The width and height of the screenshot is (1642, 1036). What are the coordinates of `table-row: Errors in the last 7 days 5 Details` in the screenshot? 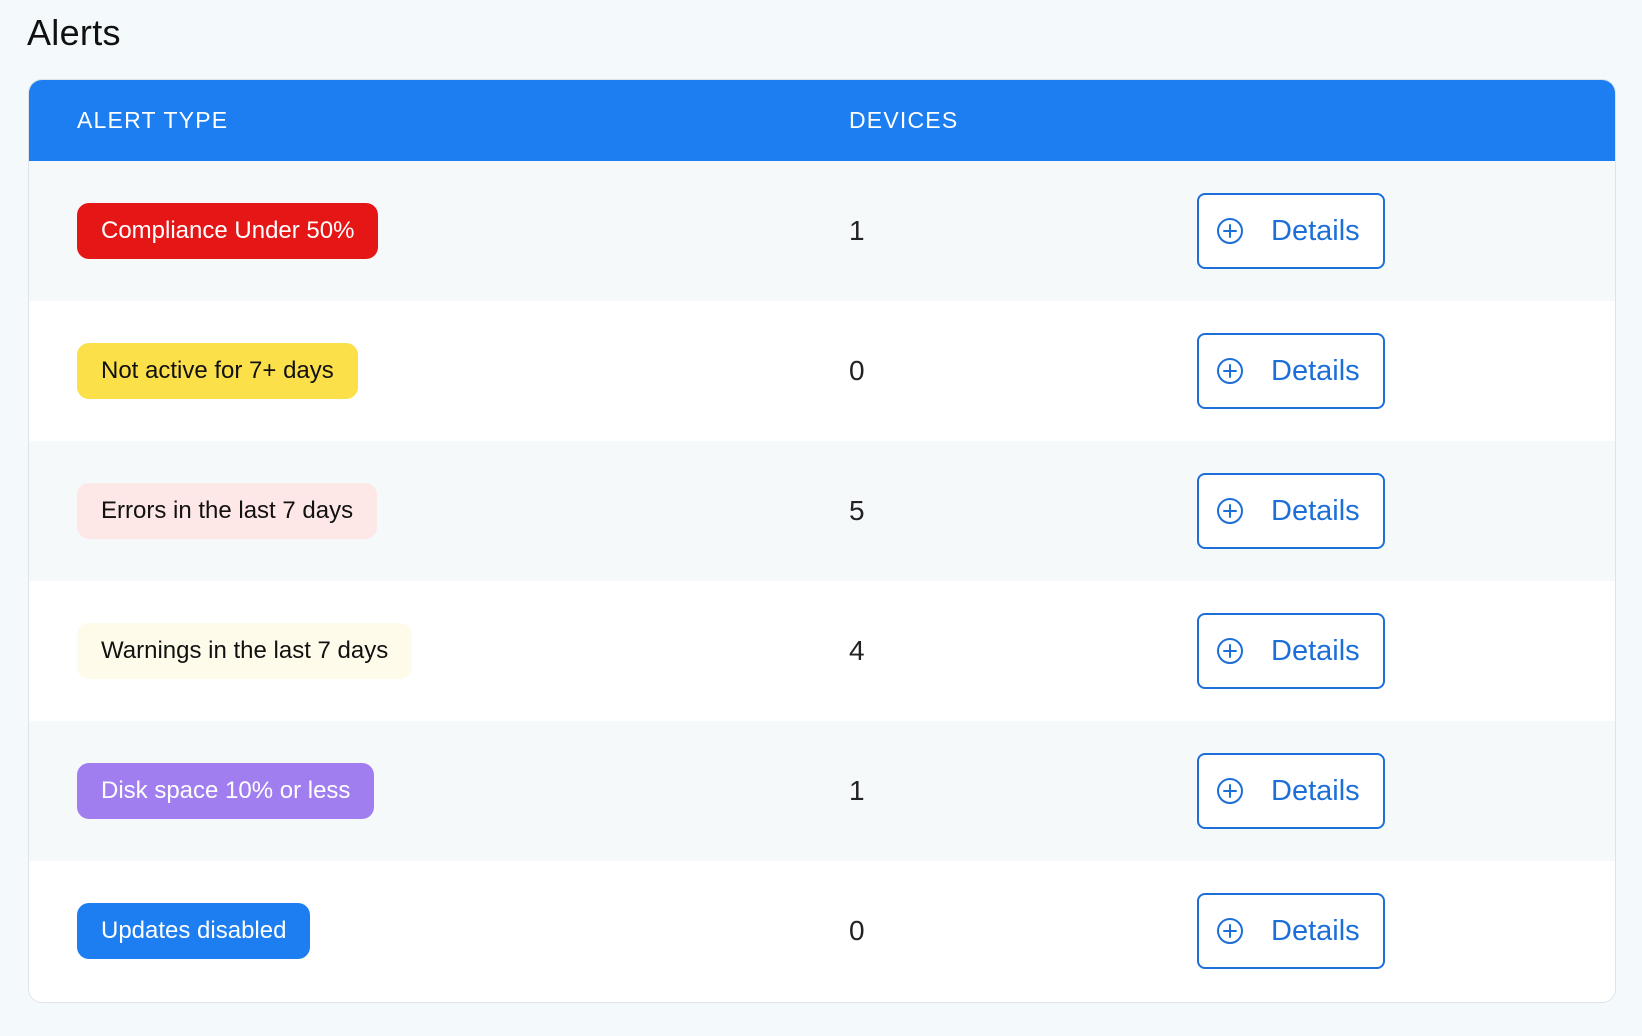 It's located at (822, 511).